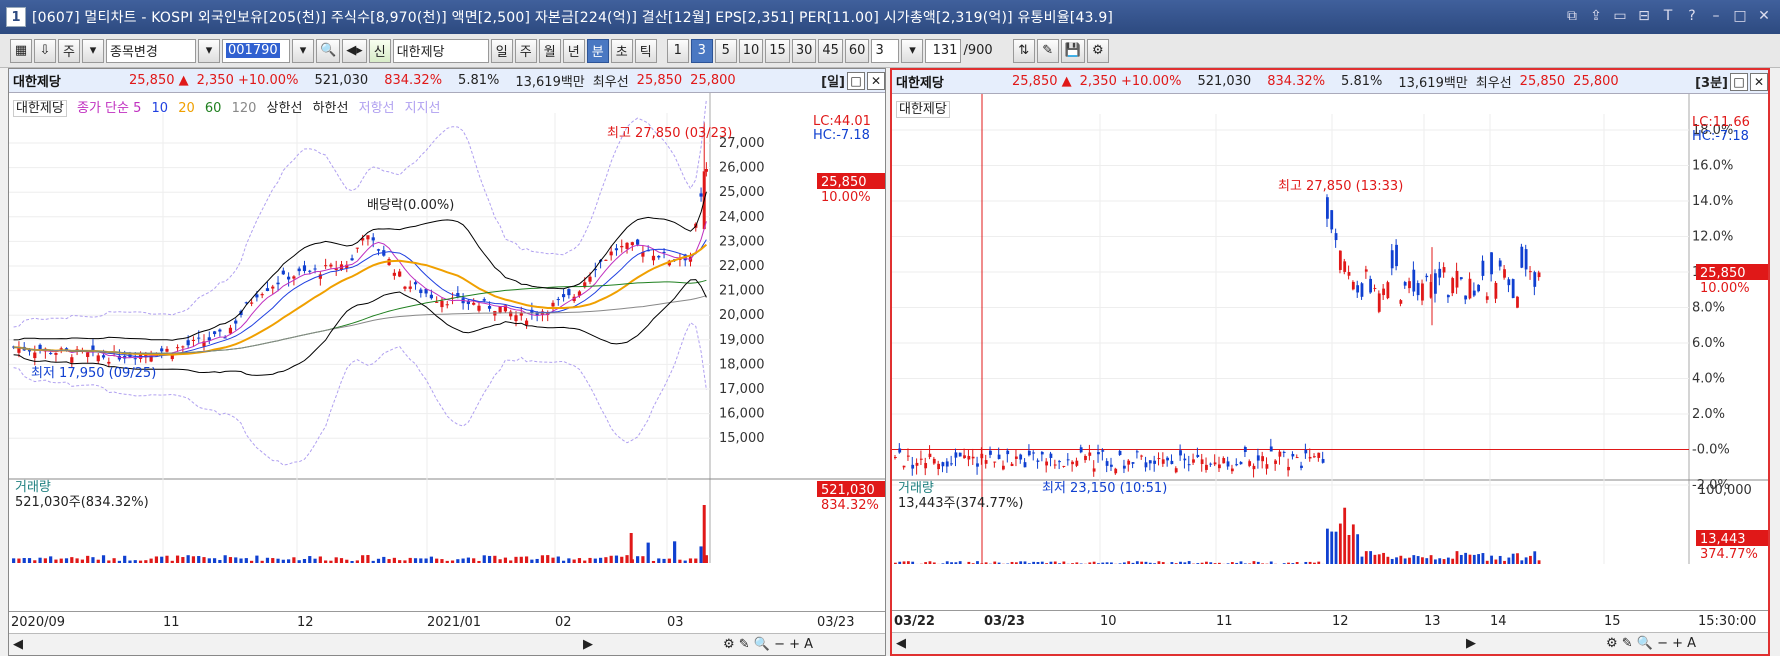  Describe the element at coordinates (244, 108) in the screenshot. I see `legend-ma120: 120` at that location.